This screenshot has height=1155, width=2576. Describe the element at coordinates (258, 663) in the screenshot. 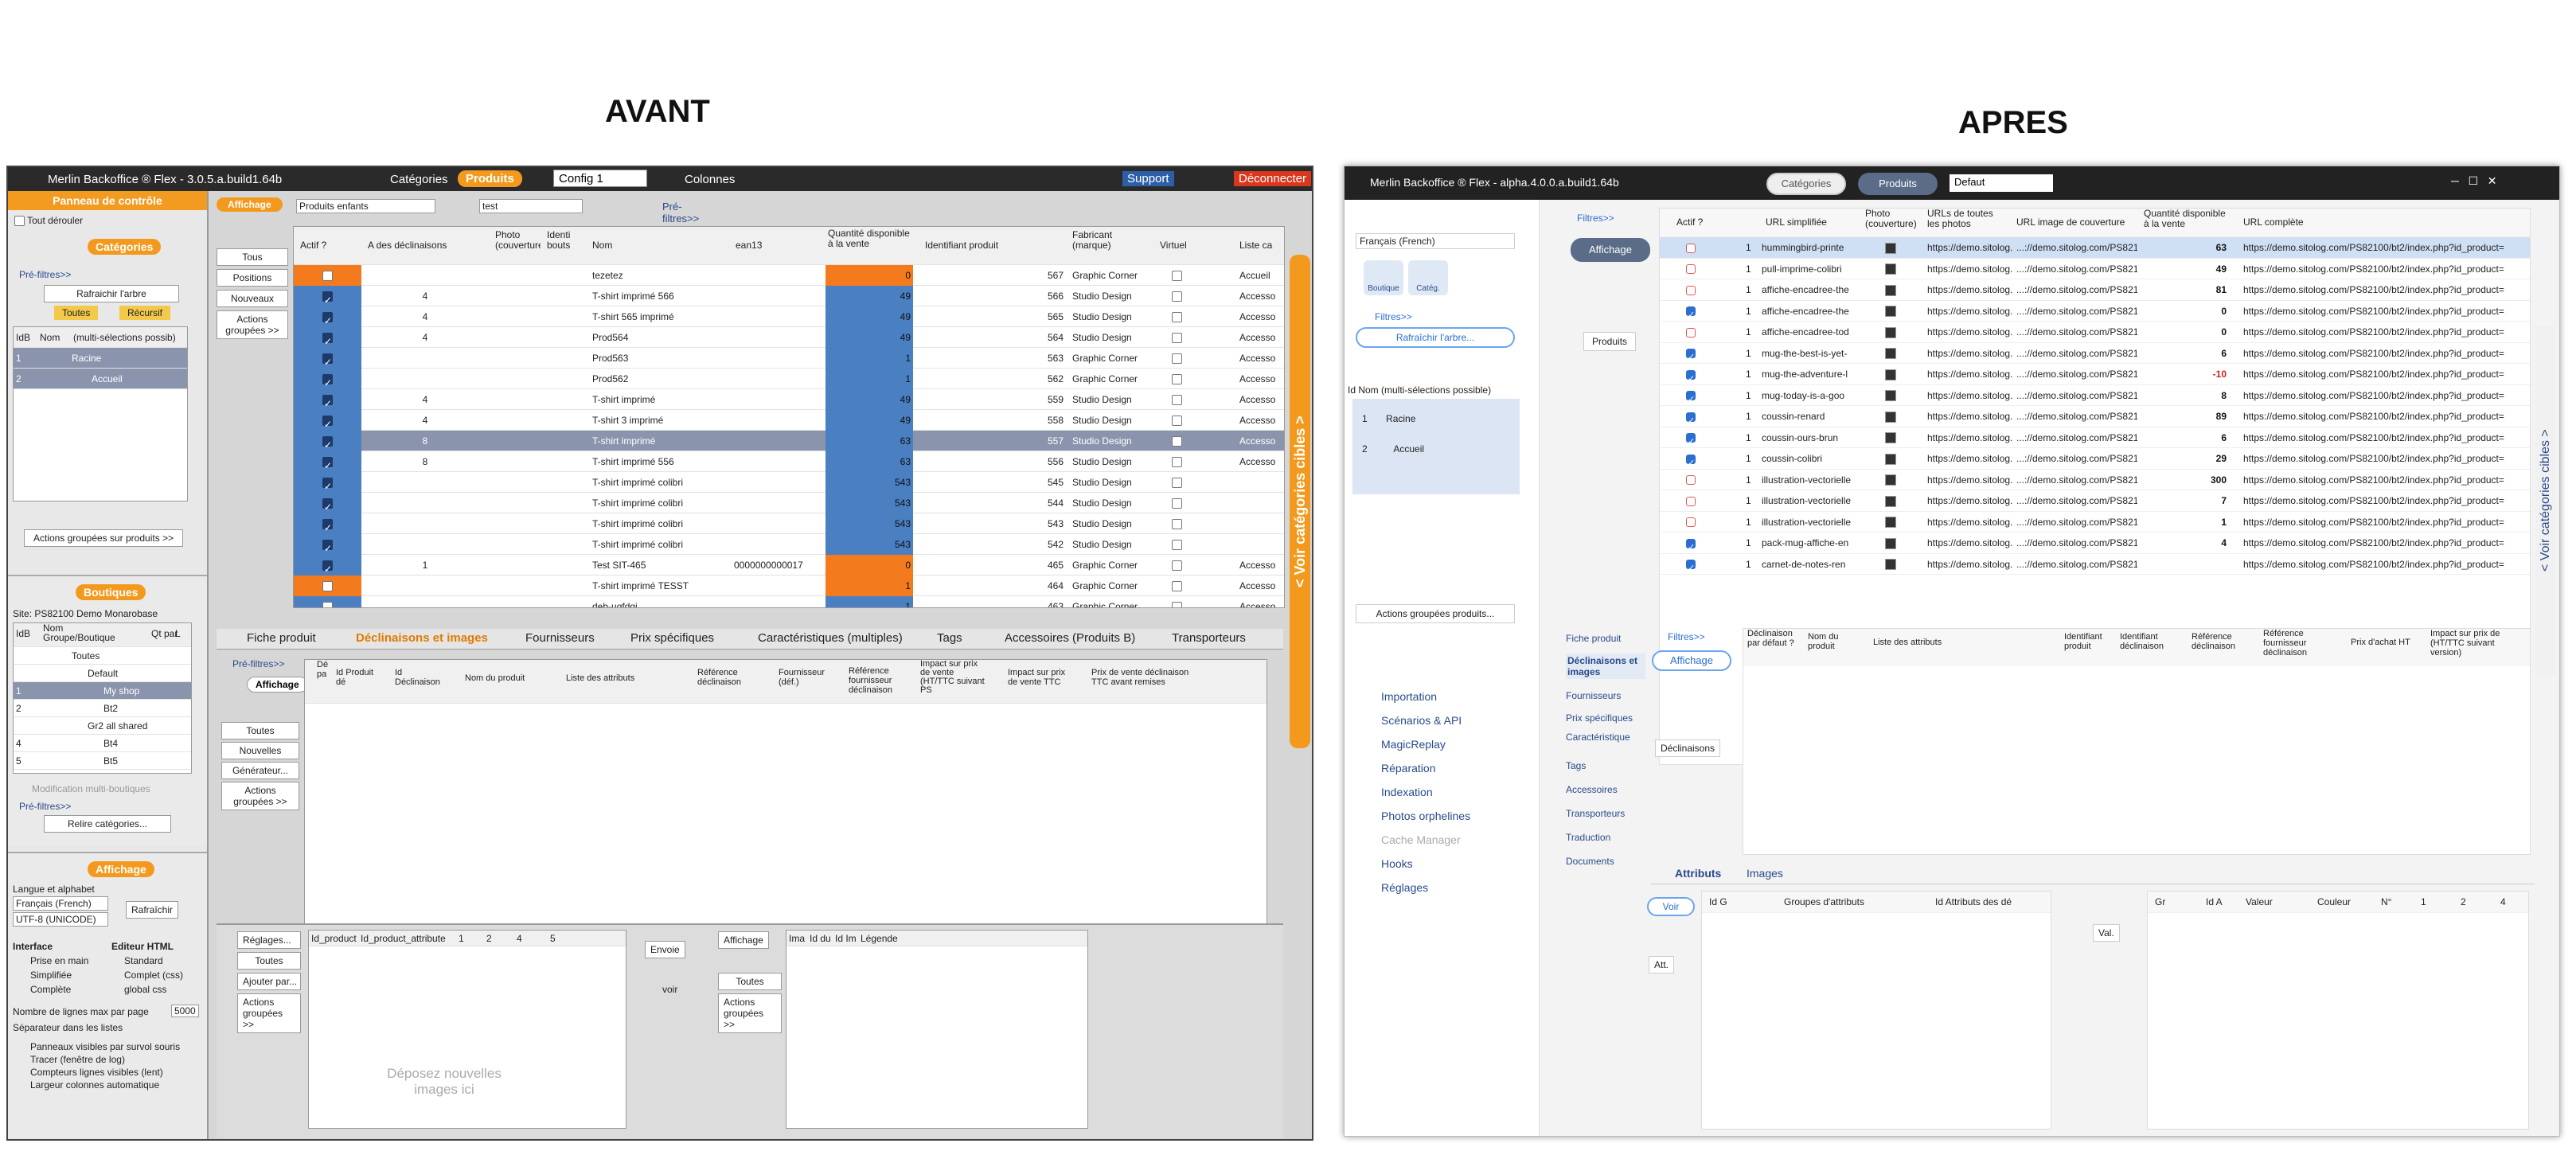

I see `pre-filters-decl-link: Pré-filtres>>` at that location.